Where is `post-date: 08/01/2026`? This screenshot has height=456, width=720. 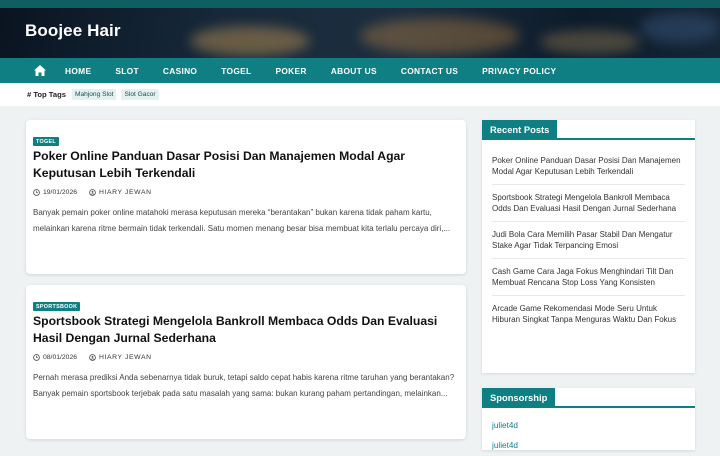 post-date: 08/01/2026 is located at coordinates (55, 357).